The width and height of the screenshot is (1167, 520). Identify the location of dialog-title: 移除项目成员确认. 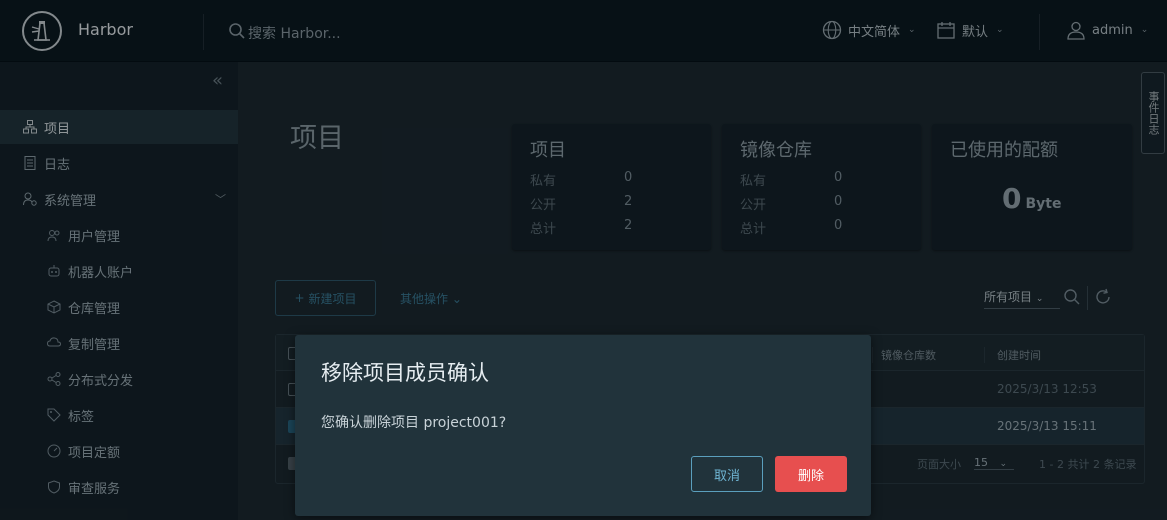
(405, 373).